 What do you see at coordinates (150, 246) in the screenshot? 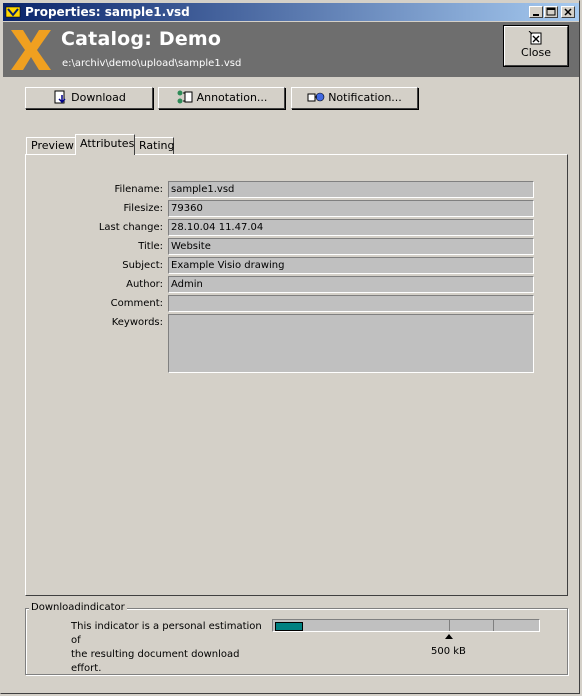
I see `title-label: Title:` at bounding box center [150, 246].